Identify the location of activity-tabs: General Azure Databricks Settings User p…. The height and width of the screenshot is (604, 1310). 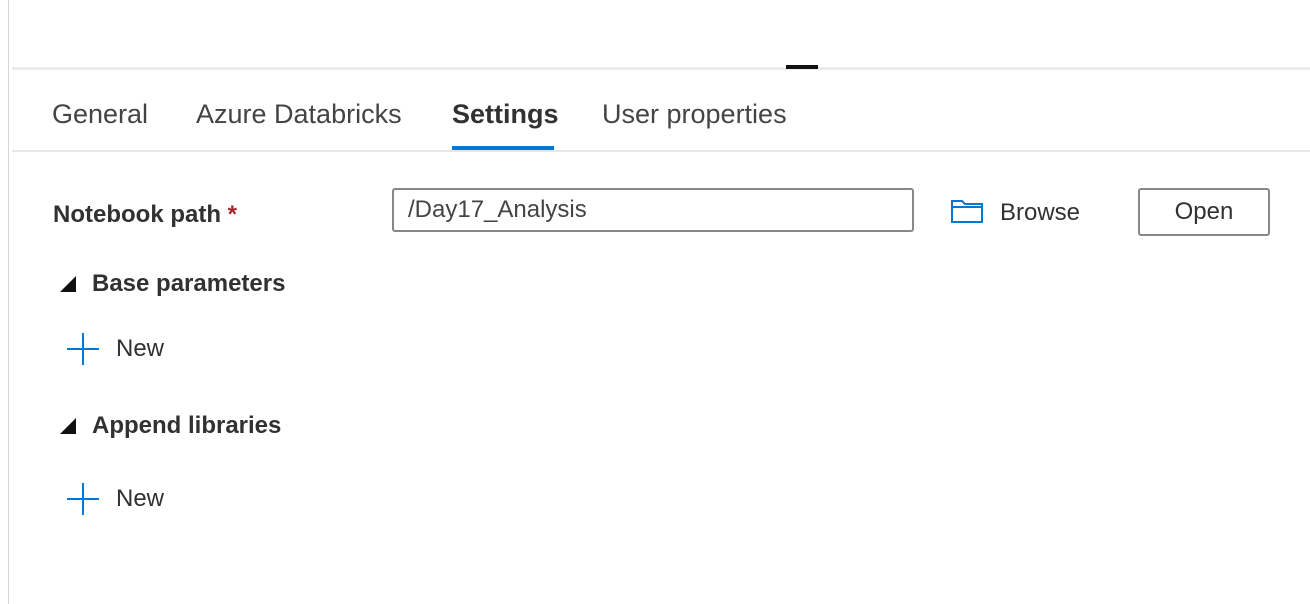
(661, 111).